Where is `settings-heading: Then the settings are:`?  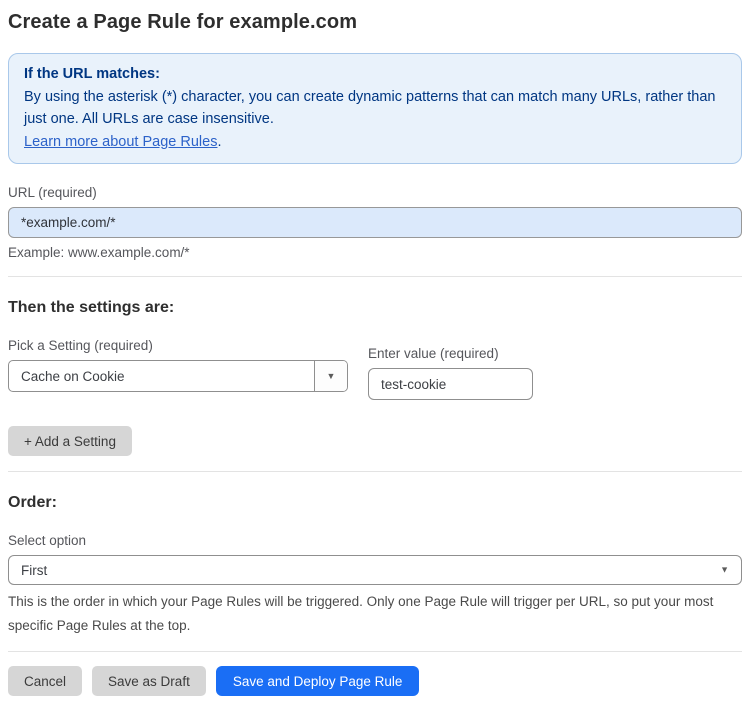
settings-heading: Then the settings are: is located at coordinates (91, 307).